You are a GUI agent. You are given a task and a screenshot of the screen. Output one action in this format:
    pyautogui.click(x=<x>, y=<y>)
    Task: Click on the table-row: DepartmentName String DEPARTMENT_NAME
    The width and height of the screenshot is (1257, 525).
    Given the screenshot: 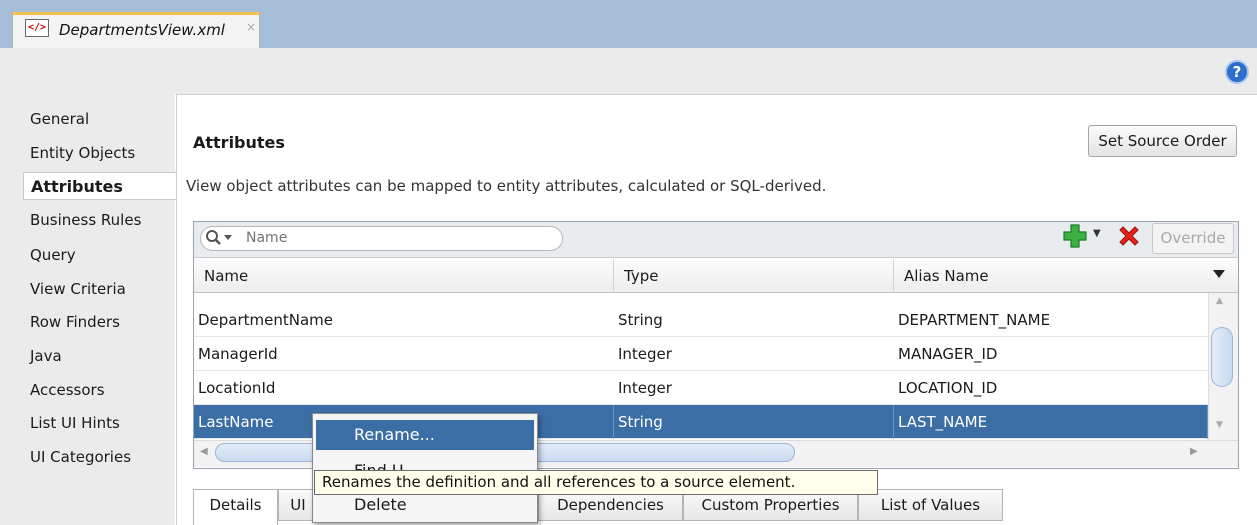 What is the action you would take?
    pyautogui.click(x=701, y=320)
    